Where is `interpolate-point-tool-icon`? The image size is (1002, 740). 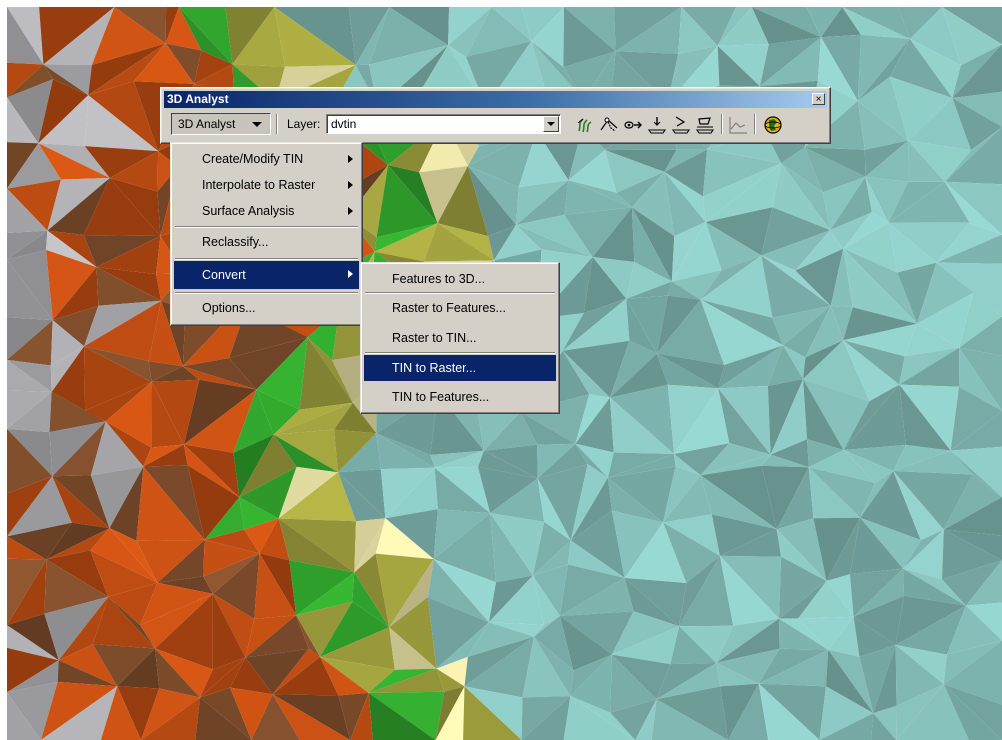 interpolate-point-tool-icon is located at coordinates (657, 125).